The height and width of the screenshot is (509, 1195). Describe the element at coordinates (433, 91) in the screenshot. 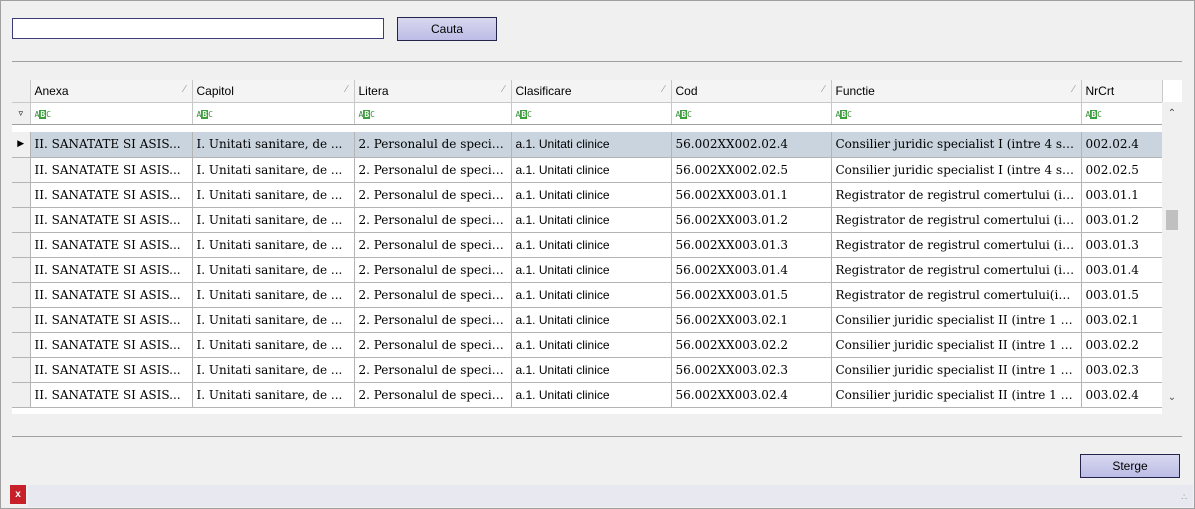

I see `column-header-litera: Litera ∕` at that location.